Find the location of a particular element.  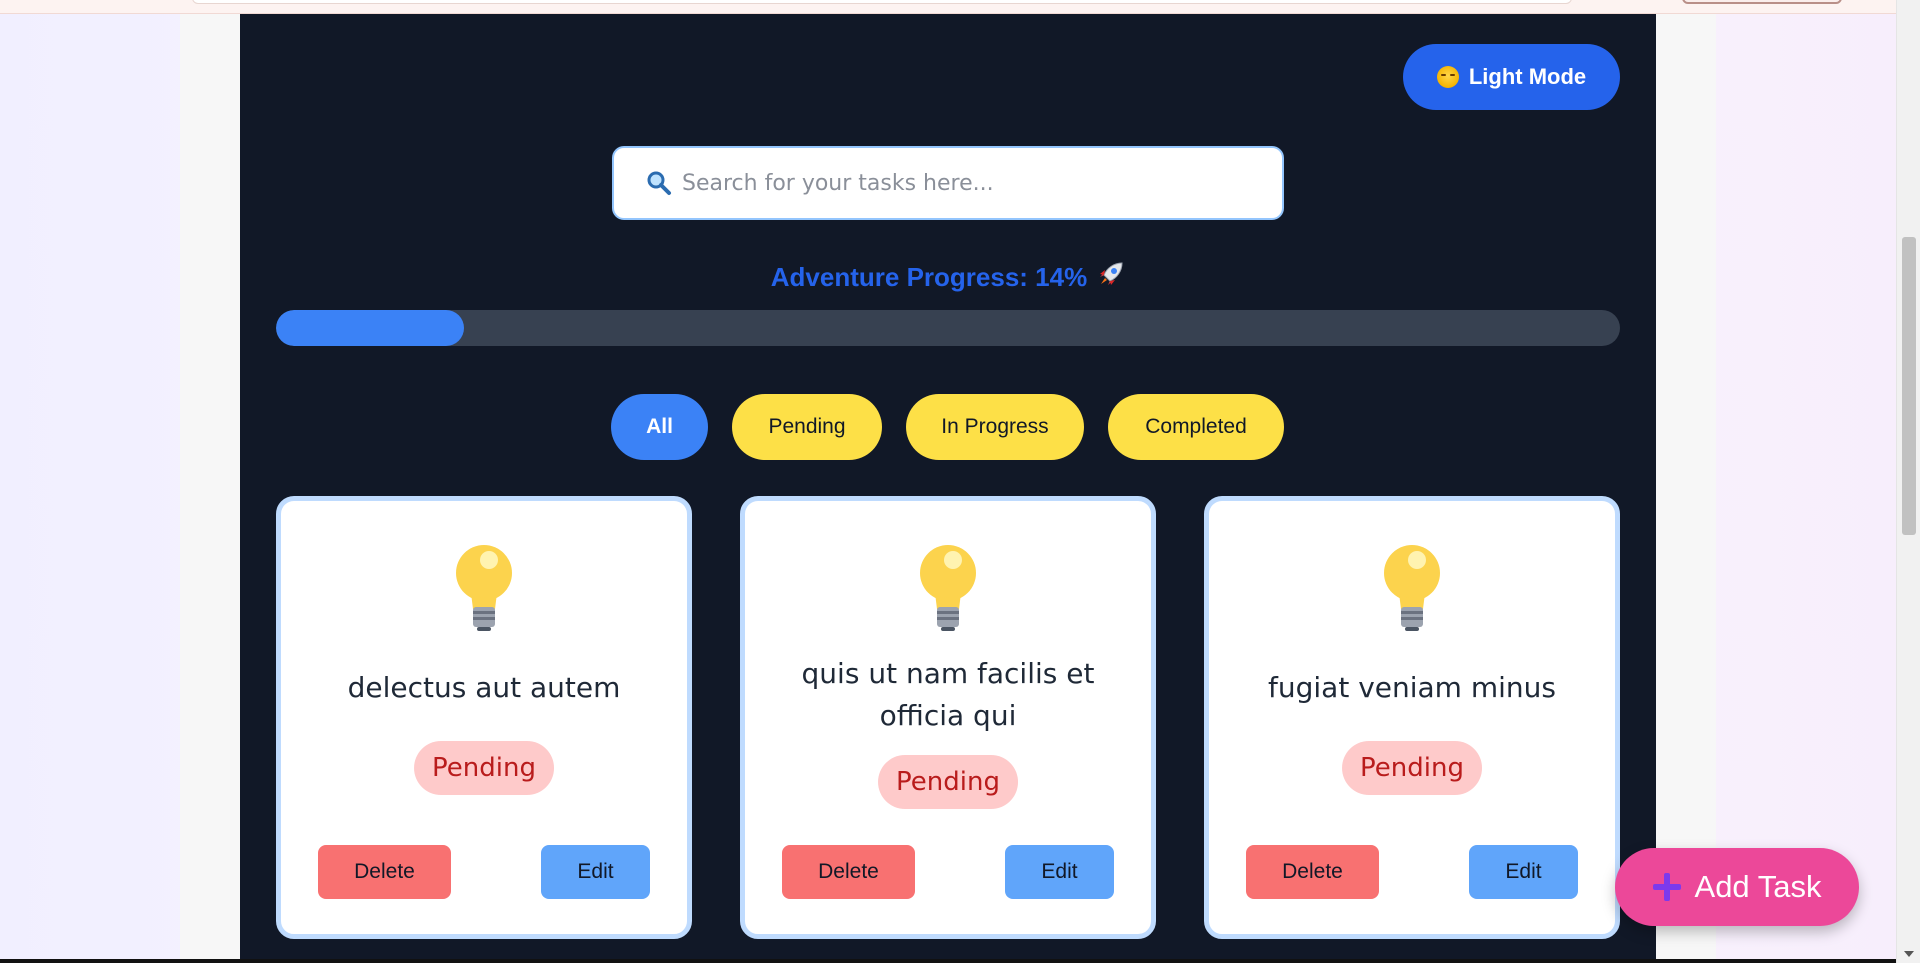

status-filters: All Pending In Progress Completed is located at coordinates (960, 427).